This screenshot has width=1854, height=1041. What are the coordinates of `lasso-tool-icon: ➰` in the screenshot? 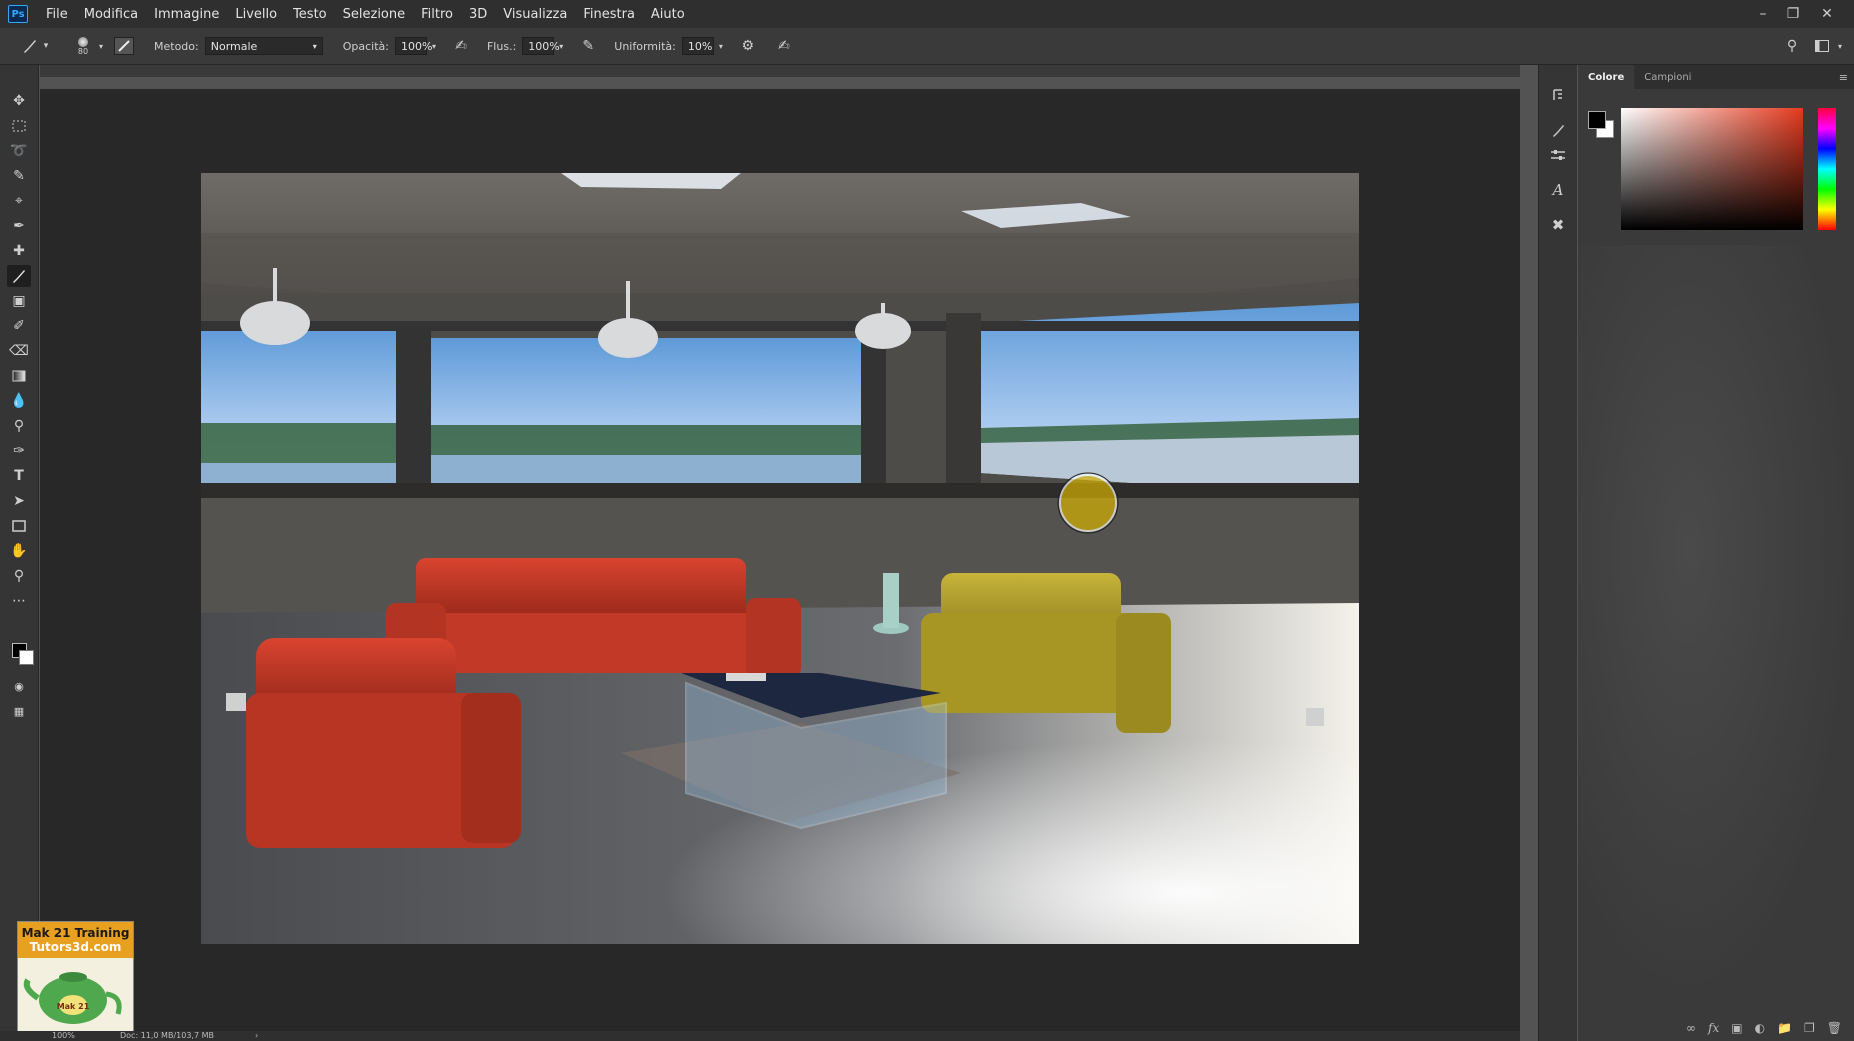 It's located at (19, 151).